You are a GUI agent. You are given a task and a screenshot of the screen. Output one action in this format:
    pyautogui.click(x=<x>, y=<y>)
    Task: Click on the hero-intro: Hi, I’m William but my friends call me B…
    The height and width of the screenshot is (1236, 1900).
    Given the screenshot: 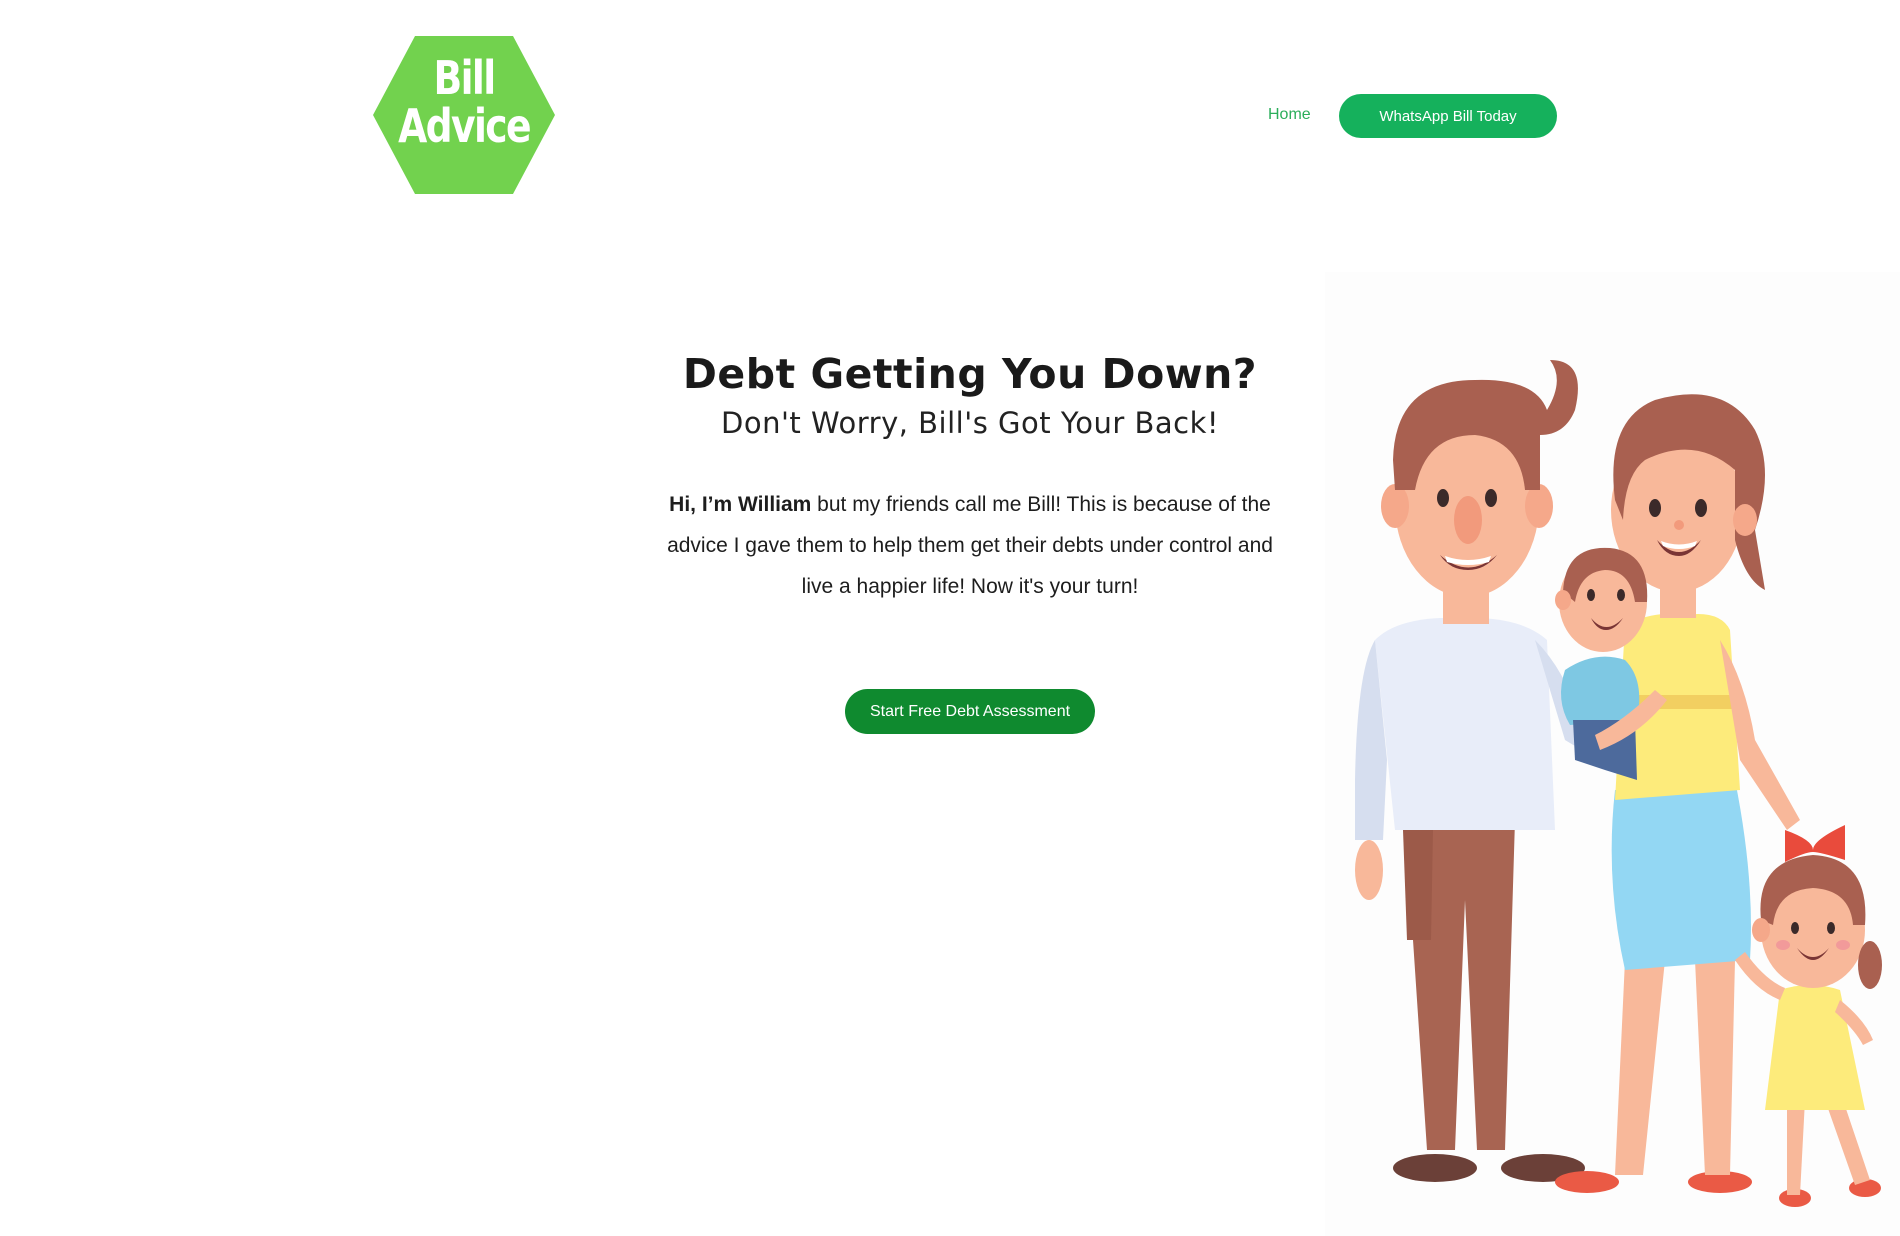 What is the action you would take?
    pyautogui.click(x=970, y=545)
    